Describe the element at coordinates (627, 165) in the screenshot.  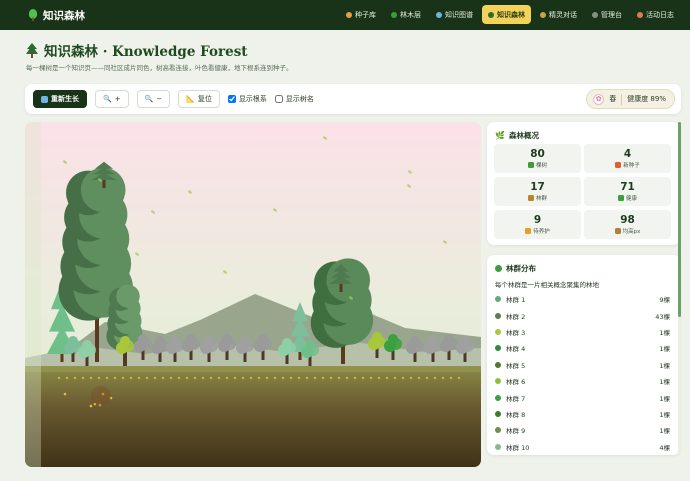
I see `stat-label-row: 新种子` at that location.